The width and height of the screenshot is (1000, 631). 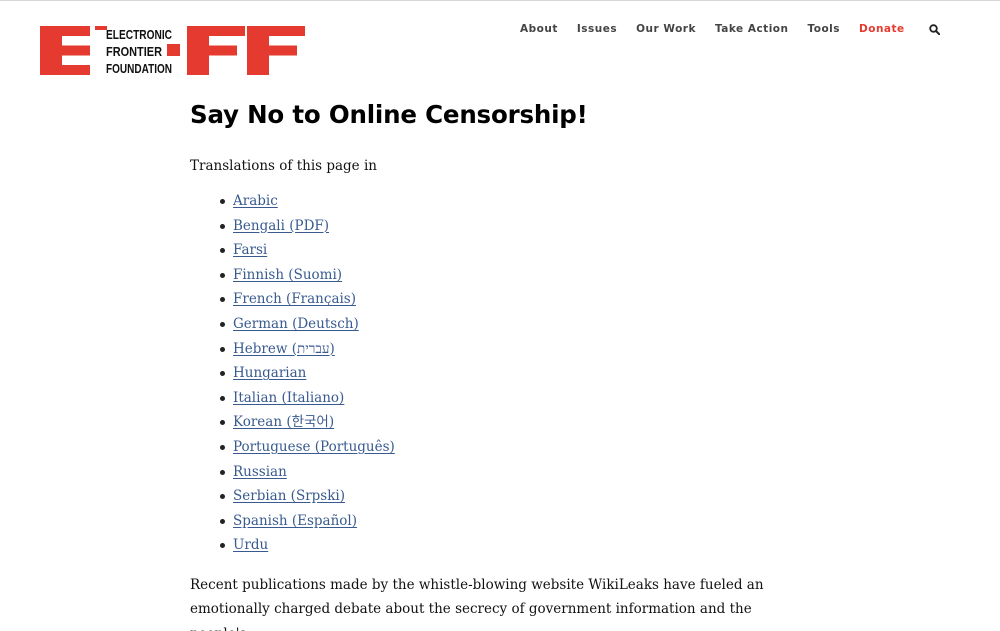 I want to click on list-item: Farsi, so click(x=495, y=250).